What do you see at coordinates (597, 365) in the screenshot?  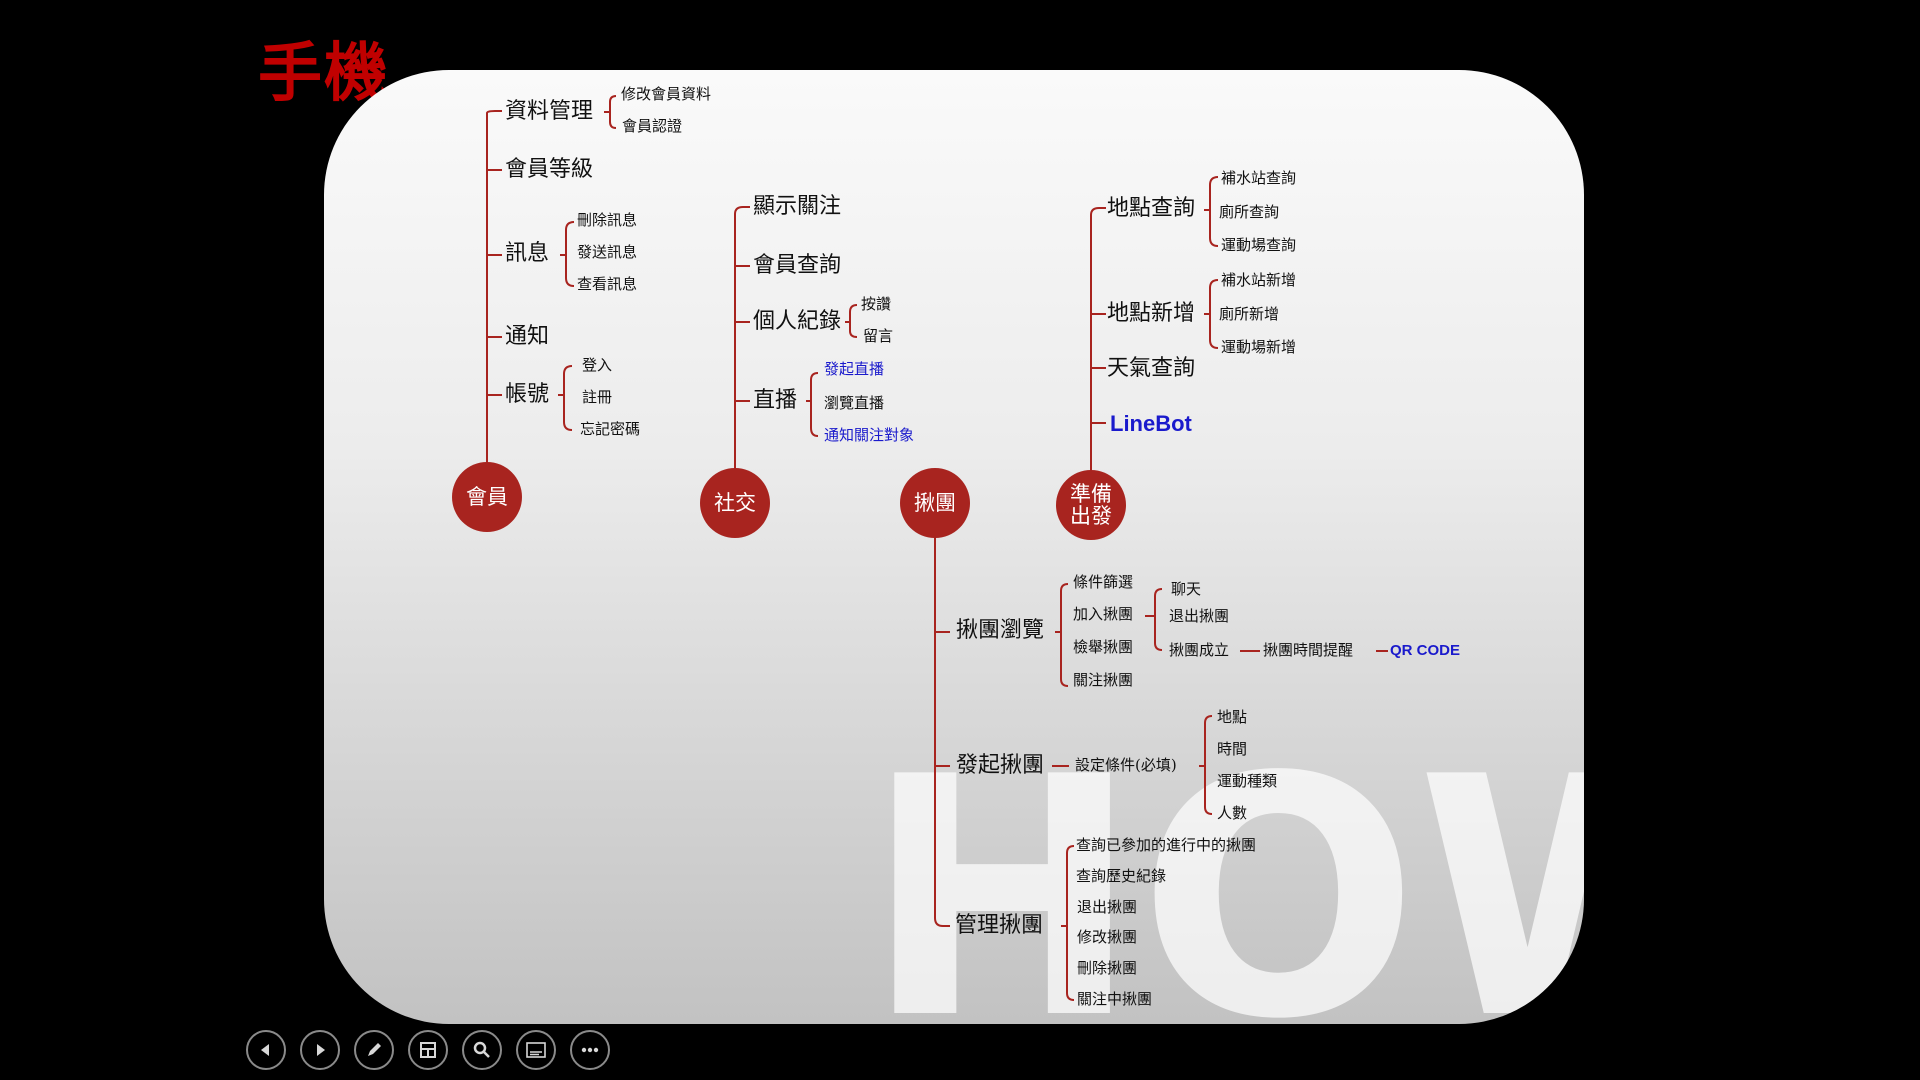 I see `node-login: 登入` at bounding box center [597, 365].